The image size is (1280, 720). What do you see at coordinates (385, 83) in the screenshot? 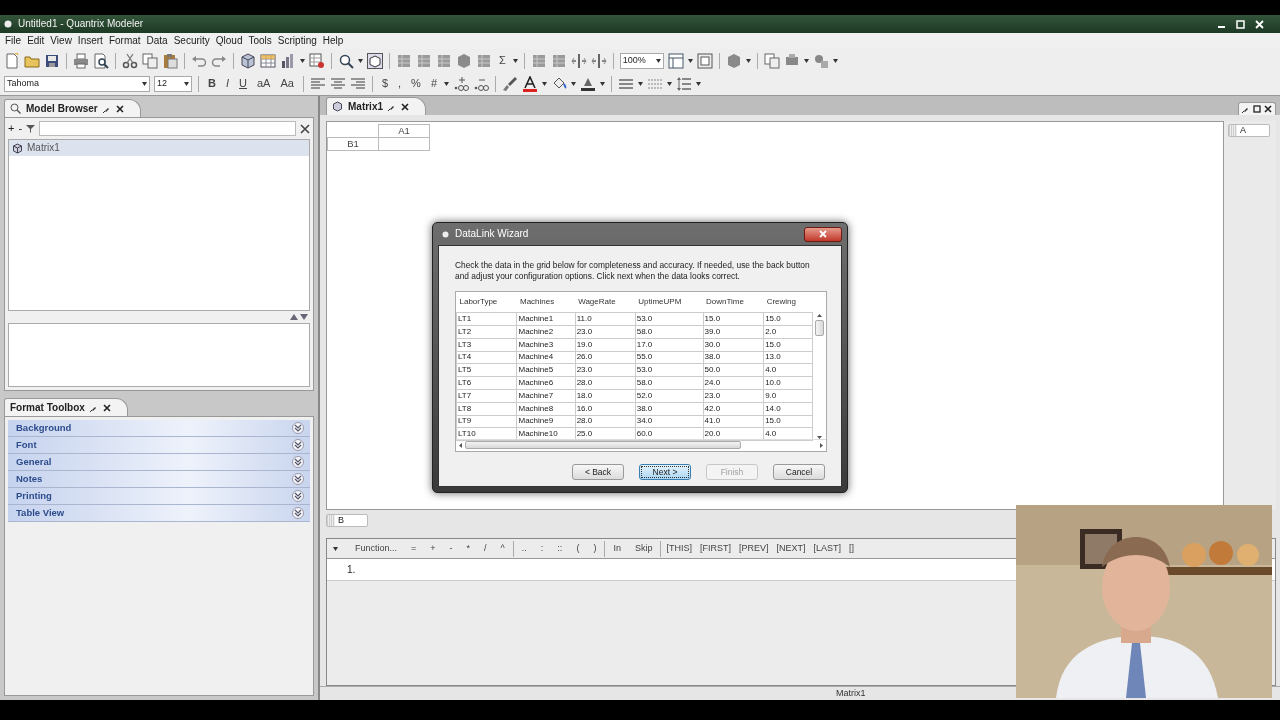
I see `number-format-button: $` at bounding box center [385, 83].